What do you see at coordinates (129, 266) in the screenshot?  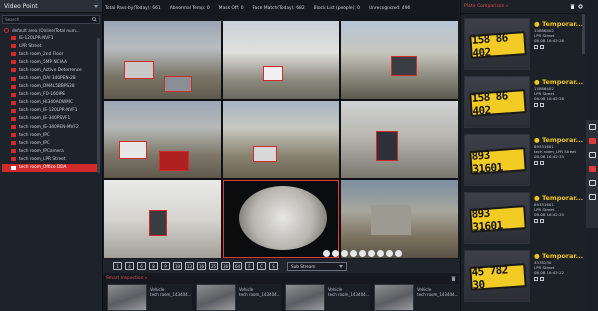 I see `layout-button: 4` at bounding box center [129, 266].